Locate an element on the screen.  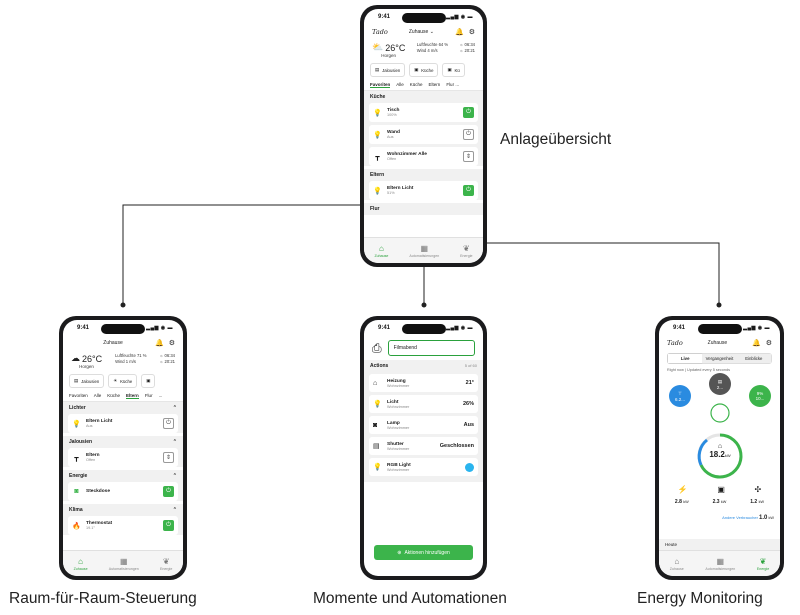
shortcut-more: ▣ is located at coordinates (148, 381).